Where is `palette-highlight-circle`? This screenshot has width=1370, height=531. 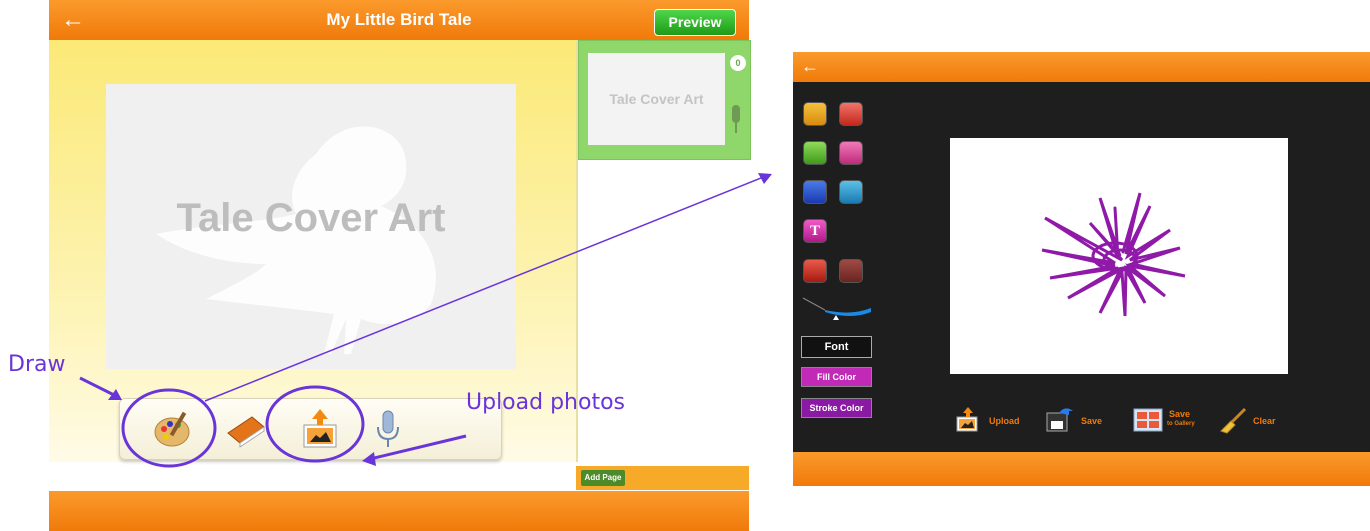
palette-highlight-circle is located at coordinates (169, 428).